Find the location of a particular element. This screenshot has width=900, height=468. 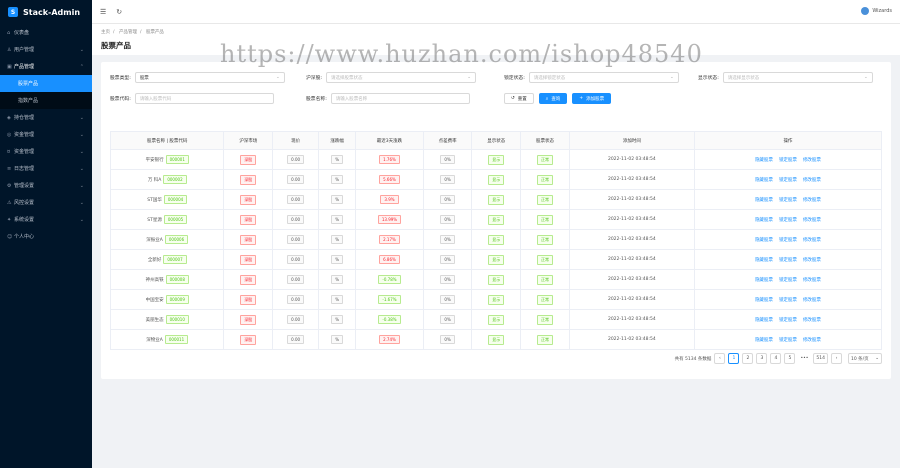

page-button: 1 is located at coordinates (734, 358).